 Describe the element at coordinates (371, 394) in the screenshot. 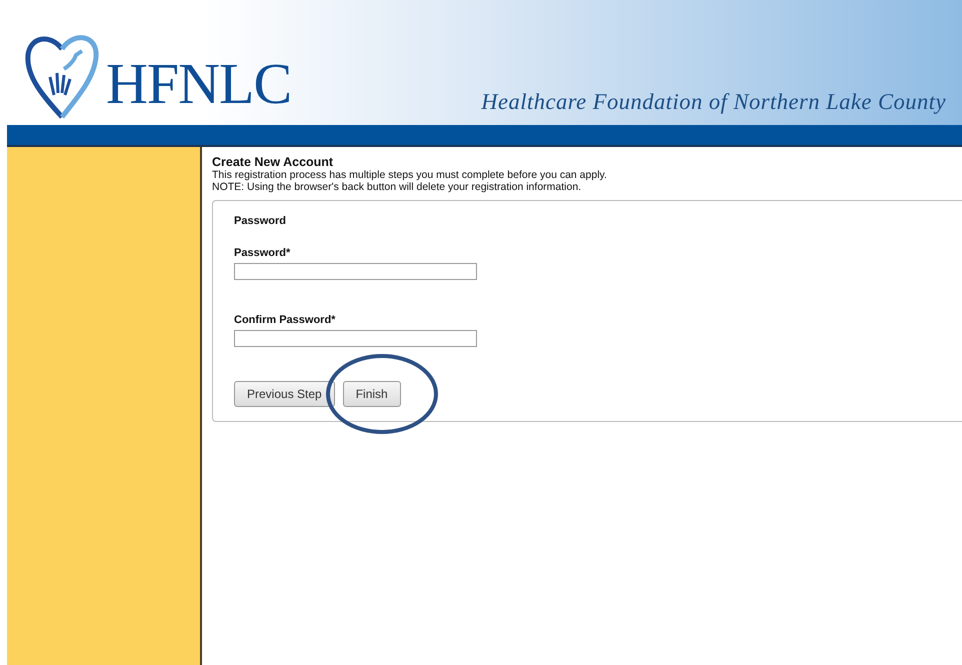

I see `finish-button: Finish` at that location.